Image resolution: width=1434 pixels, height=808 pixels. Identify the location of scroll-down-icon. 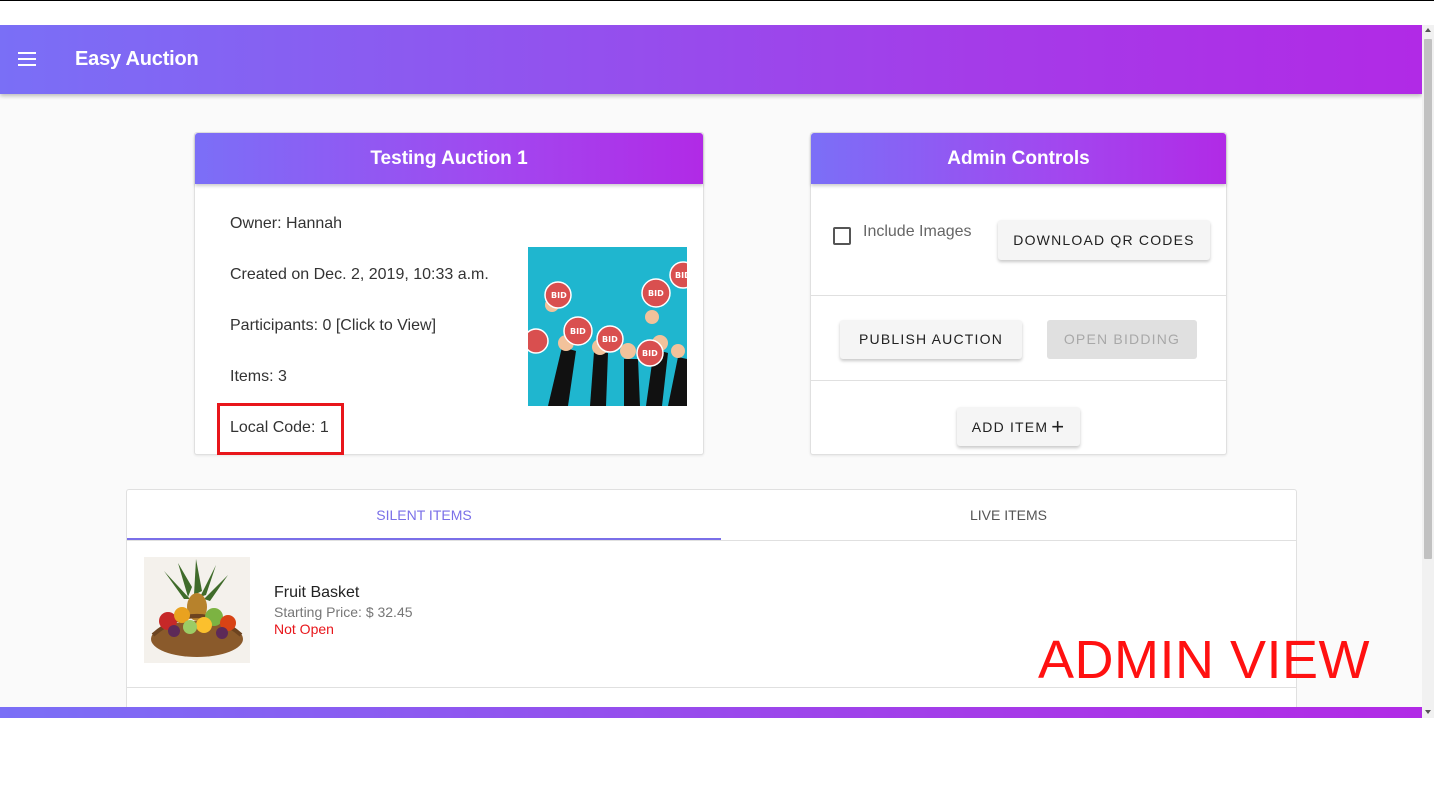
(1428, 712).